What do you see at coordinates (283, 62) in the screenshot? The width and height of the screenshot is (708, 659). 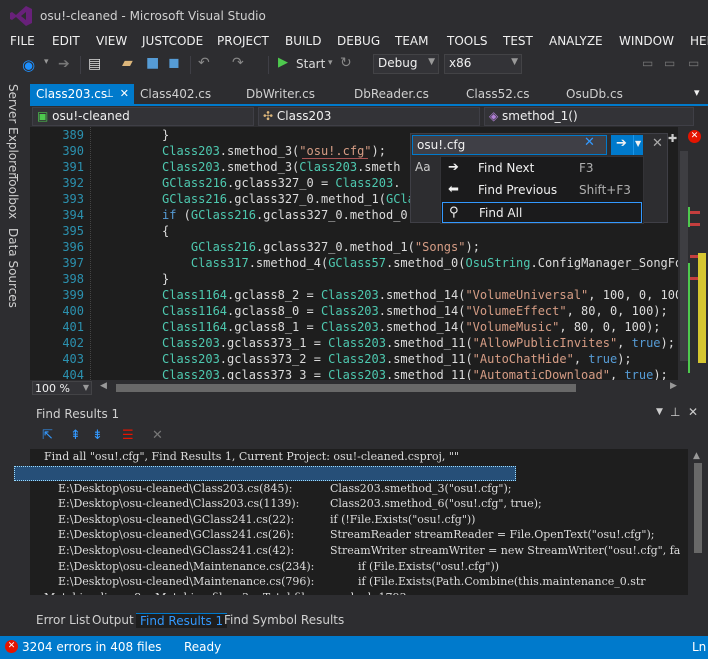 I see `start-icon: ▶` at bounding box center [283, 62].